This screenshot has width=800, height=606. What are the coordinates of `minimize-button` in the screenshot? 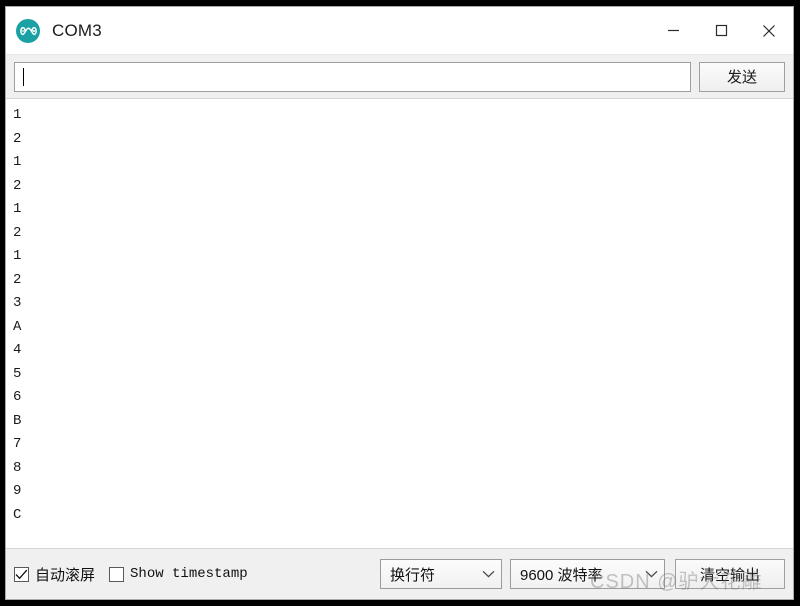 It's located at (673, 30).